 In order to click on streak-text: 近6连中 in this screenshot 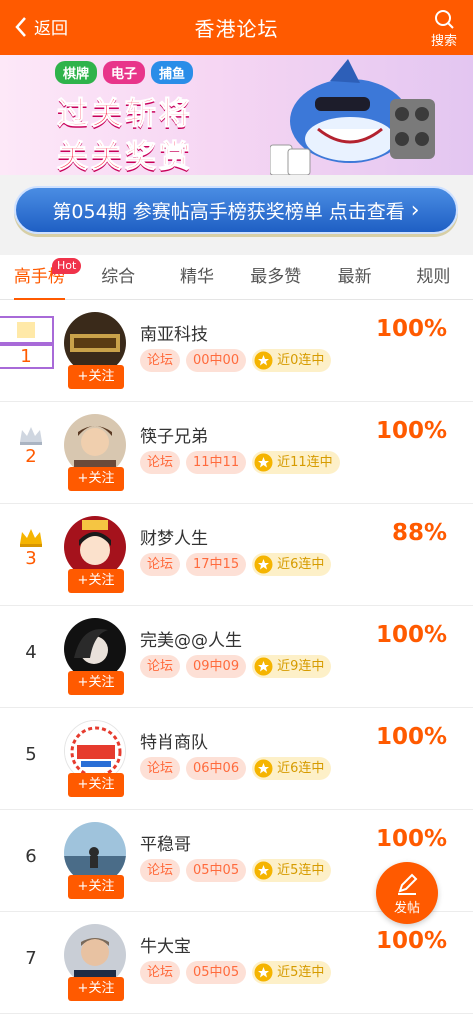, I will do `click(301, 768)`.